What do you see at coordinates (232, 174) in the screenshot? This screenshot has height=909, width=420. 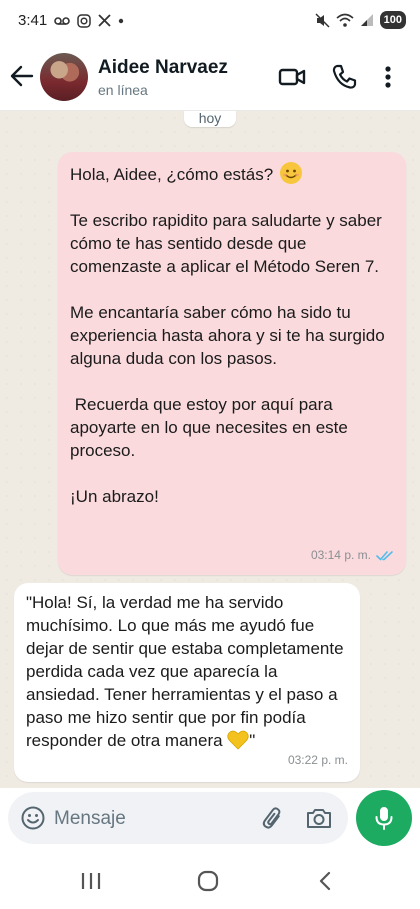 I see `message-paragraph: Hola, Aidee, ¿cómo estás?` at bounding box center [232, 174].